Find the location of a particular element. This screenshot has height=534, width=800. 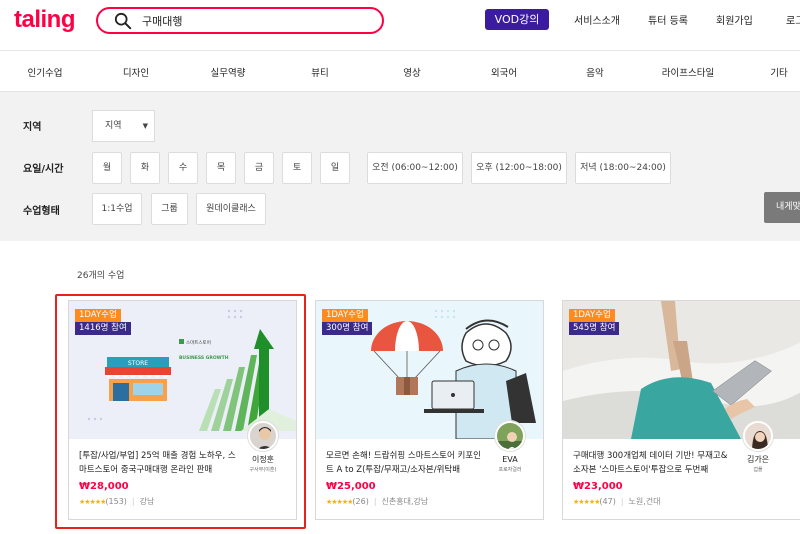

tutor-name: EVA is located at coordinates (510, 459).